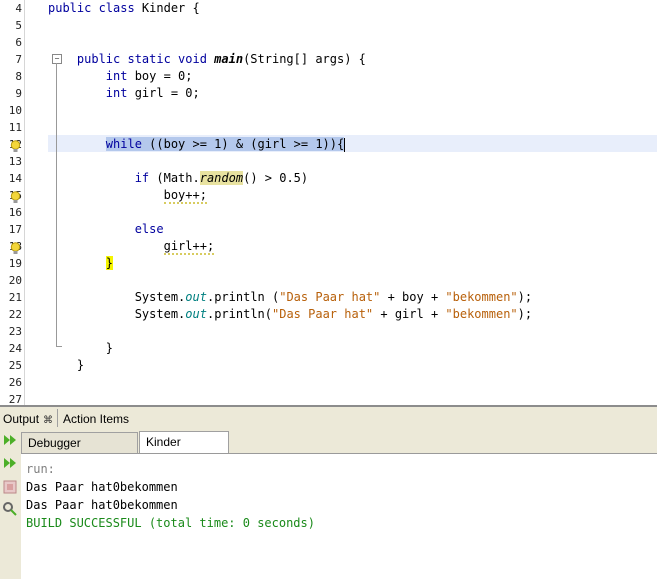 The height and width of the screenshot is (579, 657). What do you see at coordinates (15, 161) in the screenshot?
I see `line-number: 13` at bounding box center [15, 161].